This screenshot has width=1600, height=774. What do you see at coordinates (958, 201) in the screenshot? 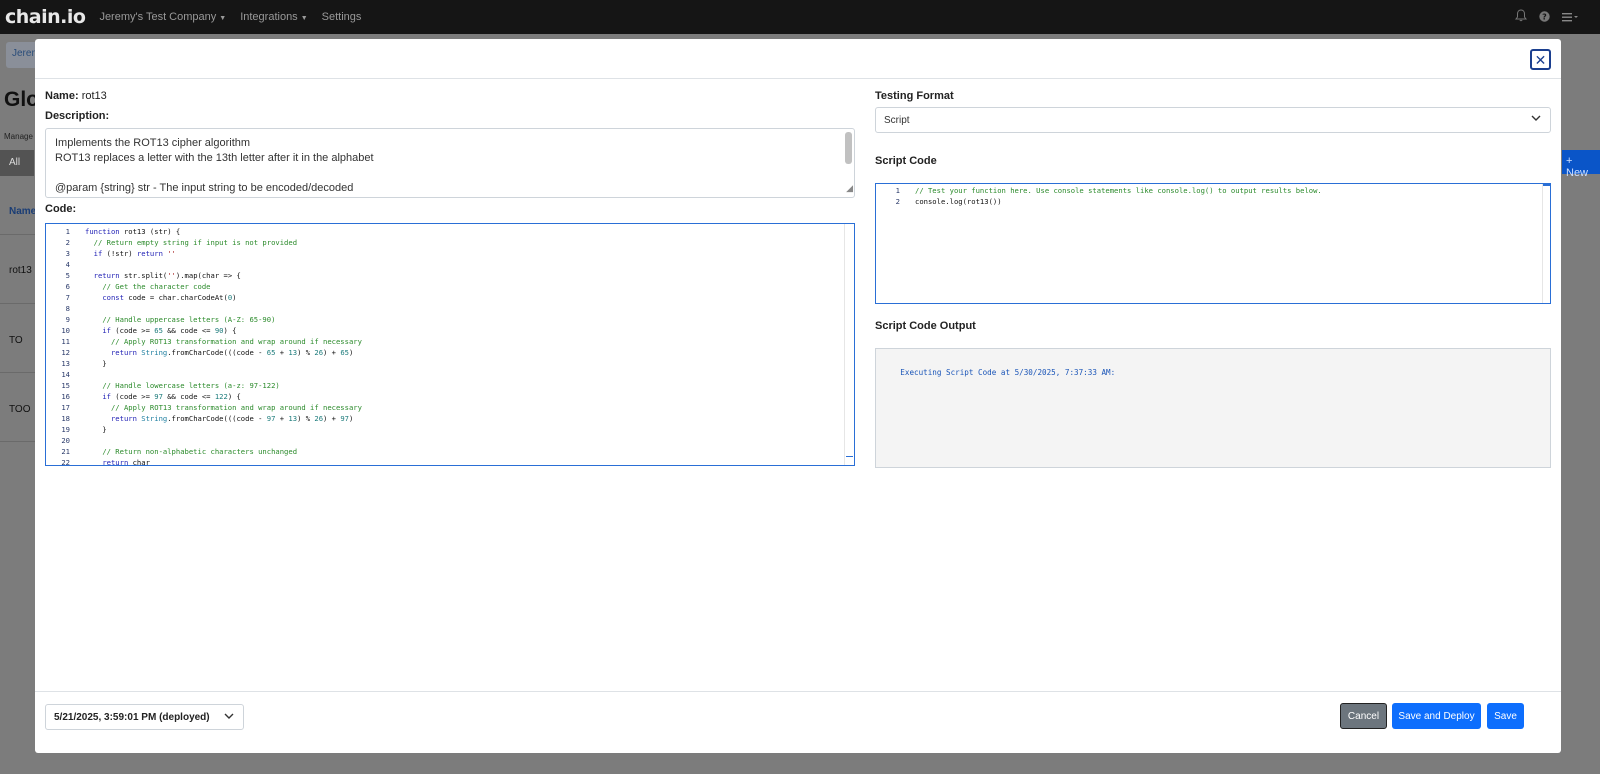
I see `line-content: console.log(rot13())` at bounding box center [958, 201].